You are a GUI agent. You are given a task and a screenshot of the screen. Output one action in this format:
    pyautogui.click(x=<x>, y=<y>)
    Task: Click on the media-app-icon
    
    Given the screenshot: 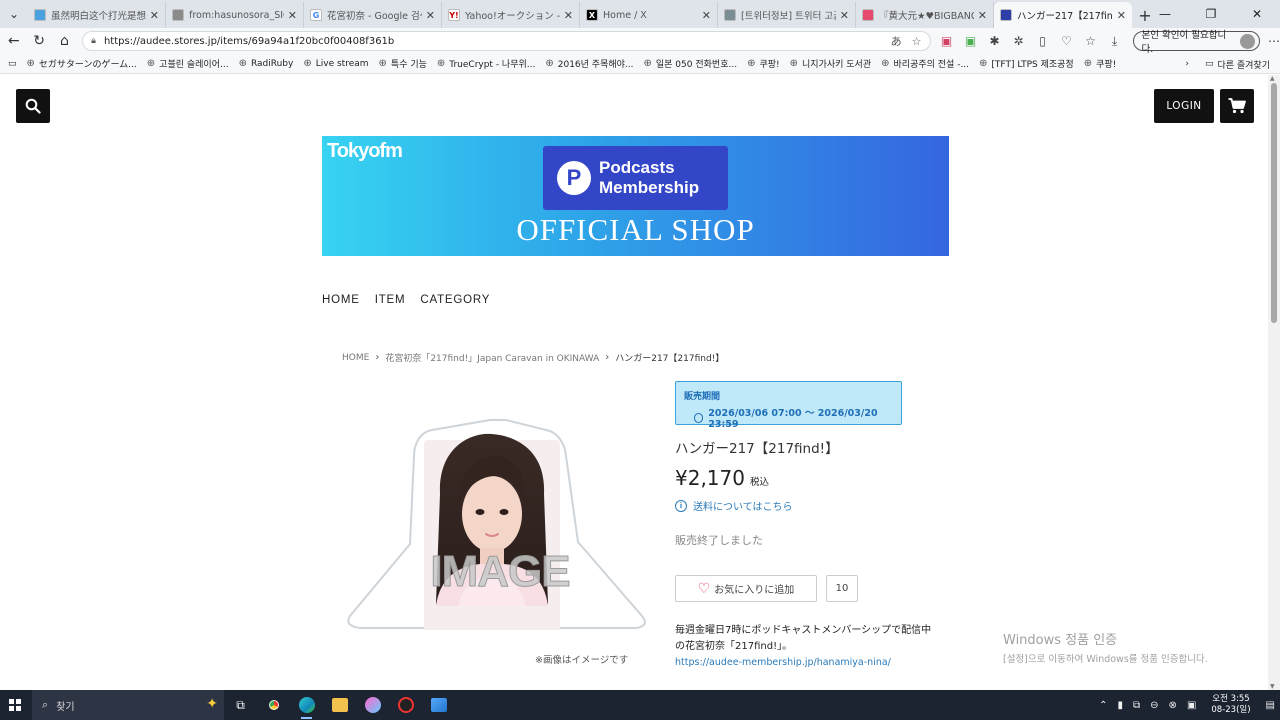 What is the action you would take?
    pyautogui.click(x=405, y=705)
    